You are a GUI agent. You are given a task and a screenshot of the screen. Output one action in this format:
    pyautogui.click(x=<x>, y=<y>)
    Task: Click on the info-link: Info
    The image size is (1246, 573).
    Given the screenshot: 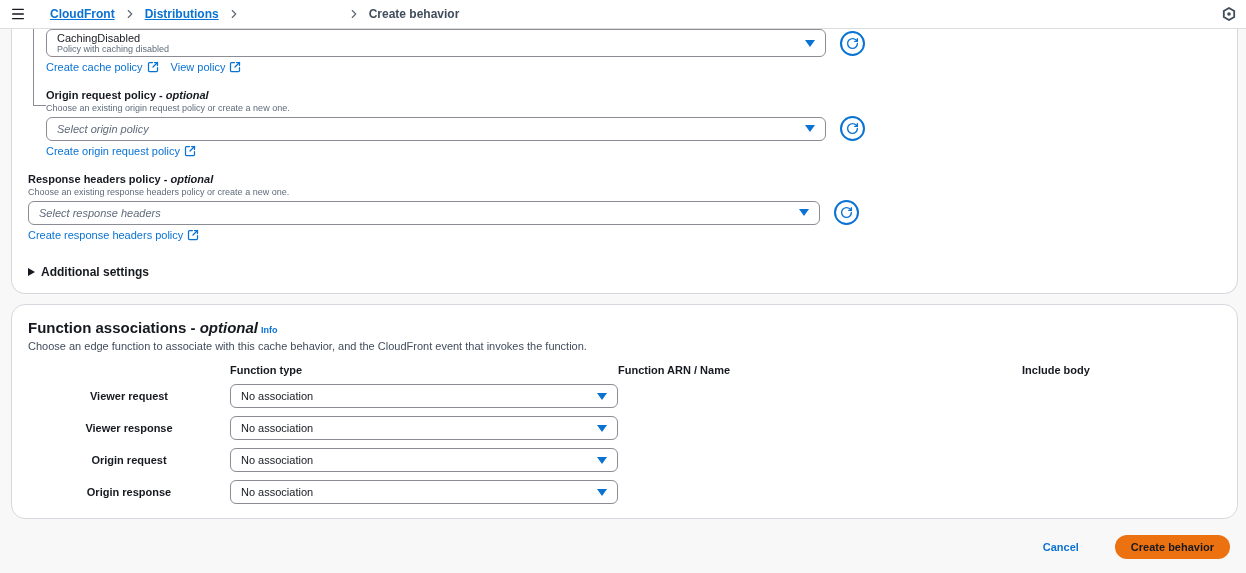 What is the action you would take?
    pyautogui.click(x=269, y=330)
    